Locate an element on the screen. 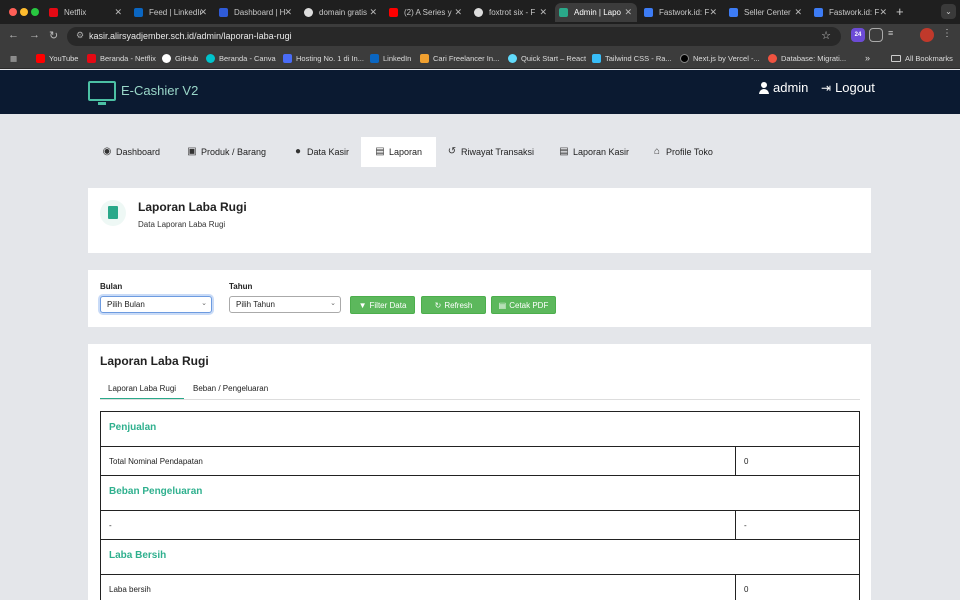  youtube-icon is located at coordinates (40, 58).